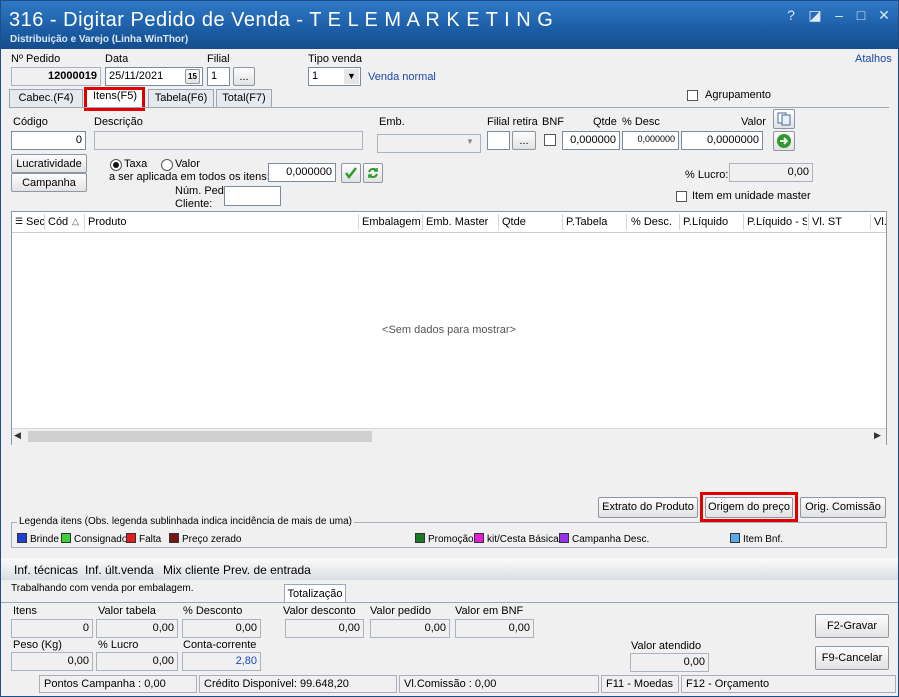  What do you see at coordinates (852, 658) in the screenshot?
I see `cancelar-button: F9-Cancelar` at bounding box center [852, 658].